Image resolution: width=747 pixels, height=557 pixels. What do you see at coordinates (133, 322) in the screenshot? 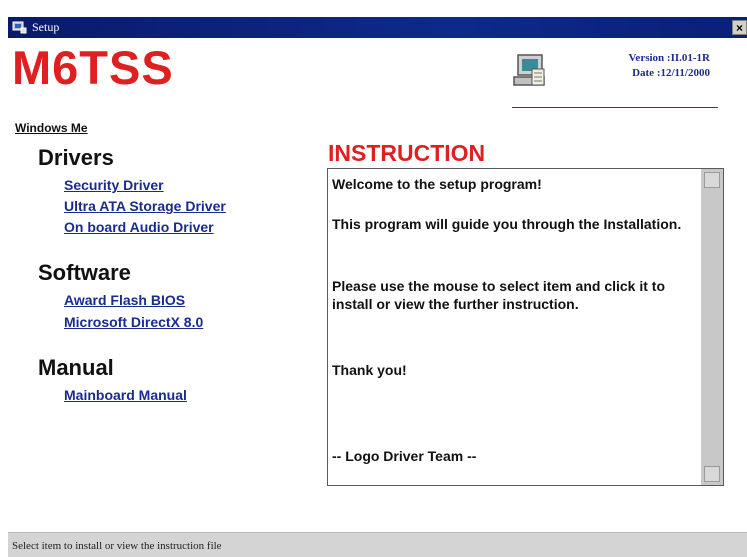
I see `link-microsoft-directx: Microsoft DirectX 8.0` at bounding box center [133, 322].